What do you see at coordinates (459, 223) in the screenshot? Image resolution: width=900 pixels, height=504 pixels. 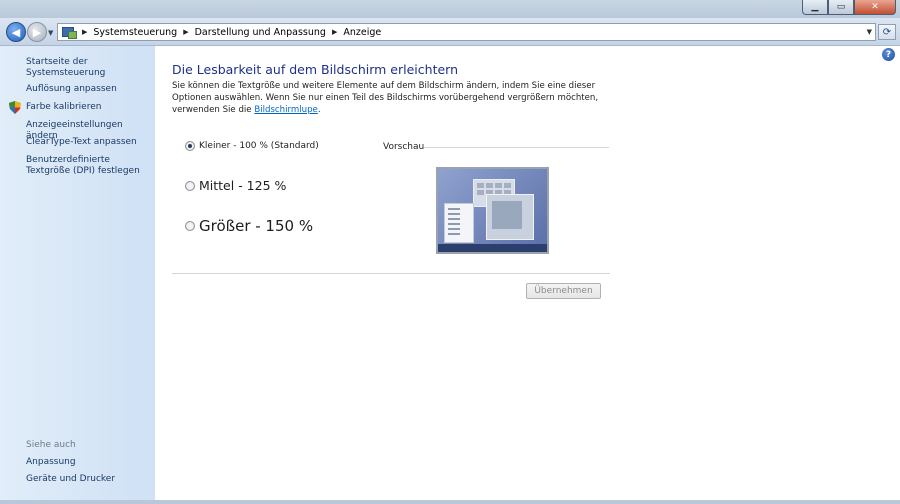 I see `preview-explorer-window` at bounding box center [459, 223].